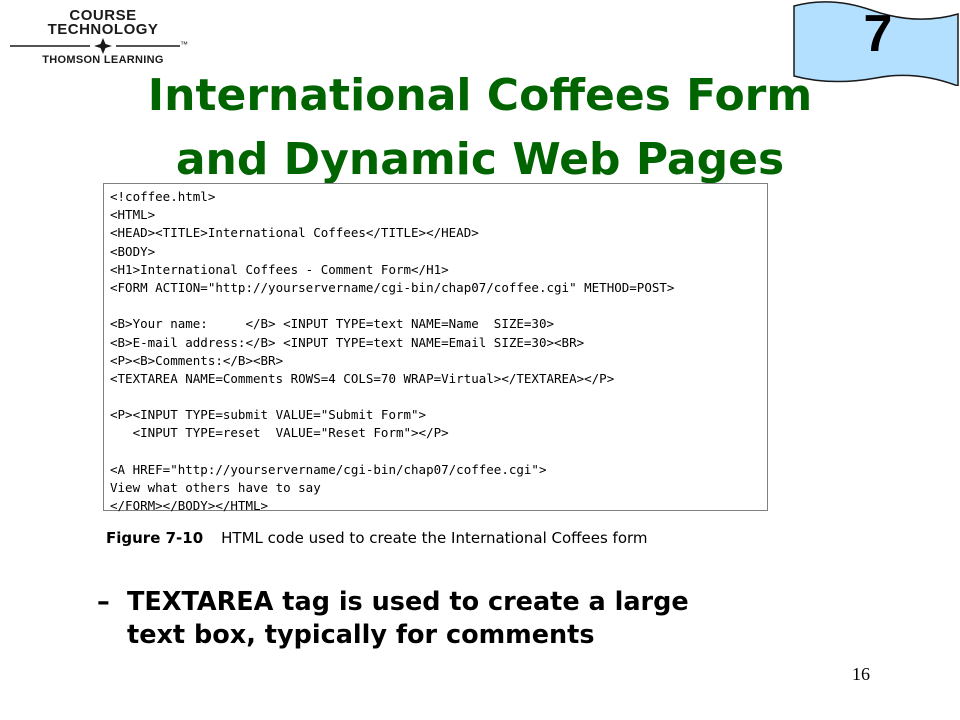 This screenshot has width=960, height=720. What do you see at coordinates (408, 602) in the screenshot?
I see `bullet-text-line-1: TEXTAREA tag is used to create a large` at bounding box center [408, 602].